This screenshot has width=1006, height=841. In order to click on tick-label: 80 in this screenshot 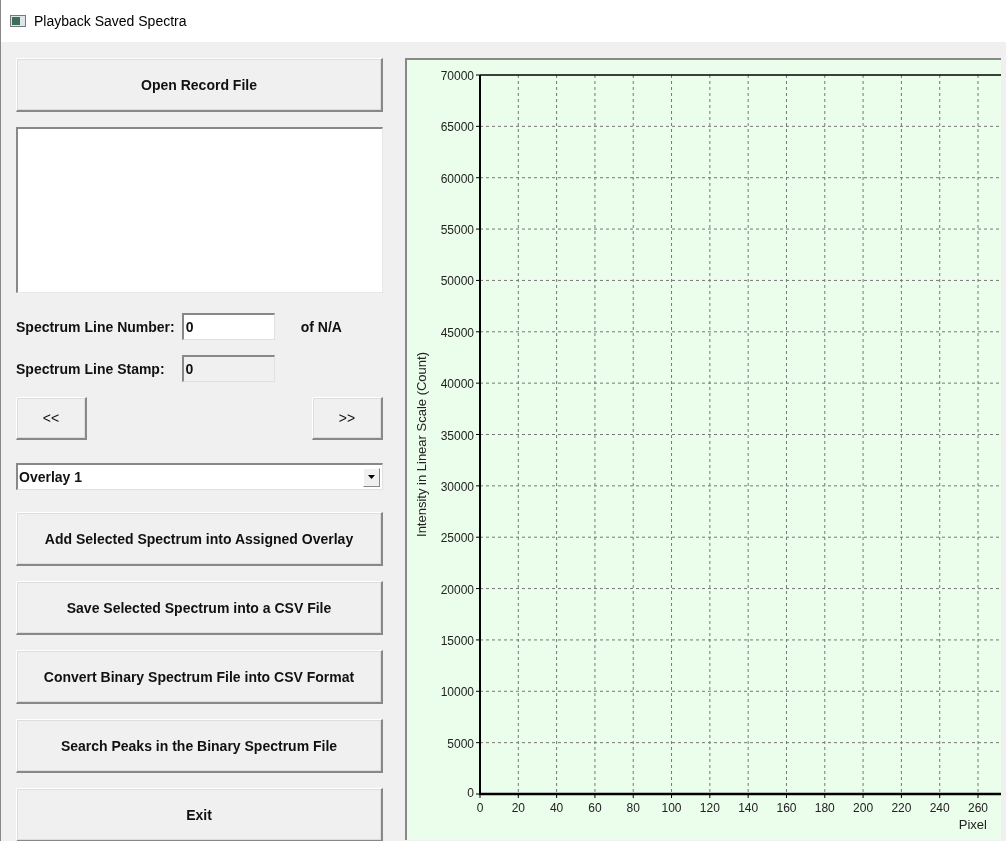, I will do `click(633, 808)`.